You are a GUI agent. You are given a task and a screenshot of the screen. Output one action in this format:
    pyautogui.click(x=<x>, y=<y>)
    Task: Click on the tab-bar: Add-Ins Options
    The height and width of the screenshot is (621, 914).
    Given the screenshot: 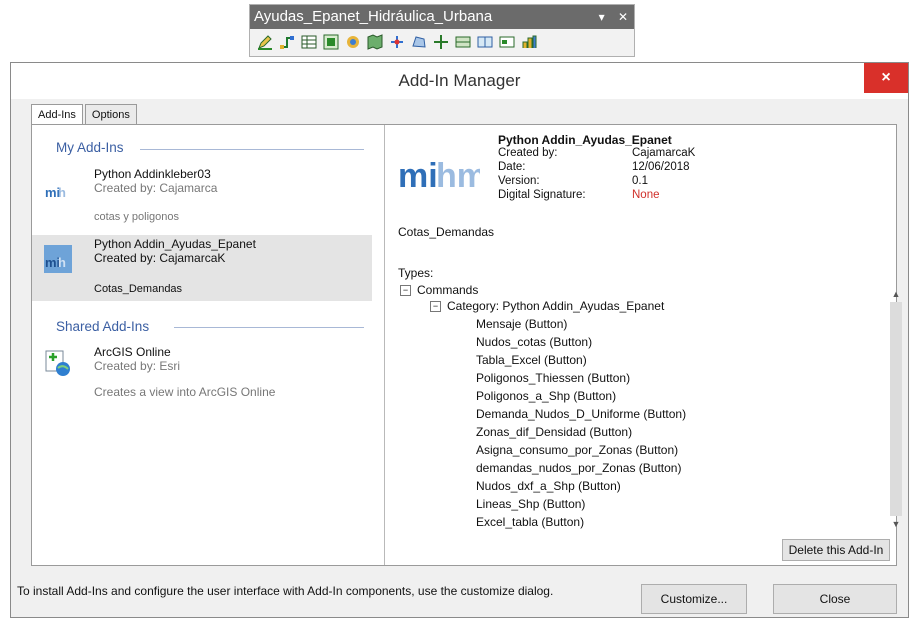 What is the action you would take?
    pyautogui.click(x=84, y=115)
    